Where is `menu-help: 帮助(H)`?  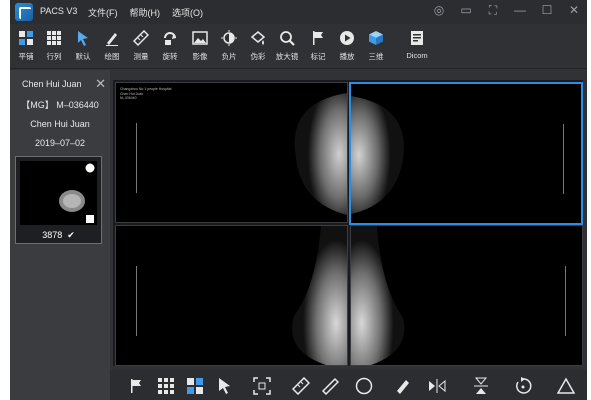
menu-help: 帮助(H) is located at coordinates (145, 12).